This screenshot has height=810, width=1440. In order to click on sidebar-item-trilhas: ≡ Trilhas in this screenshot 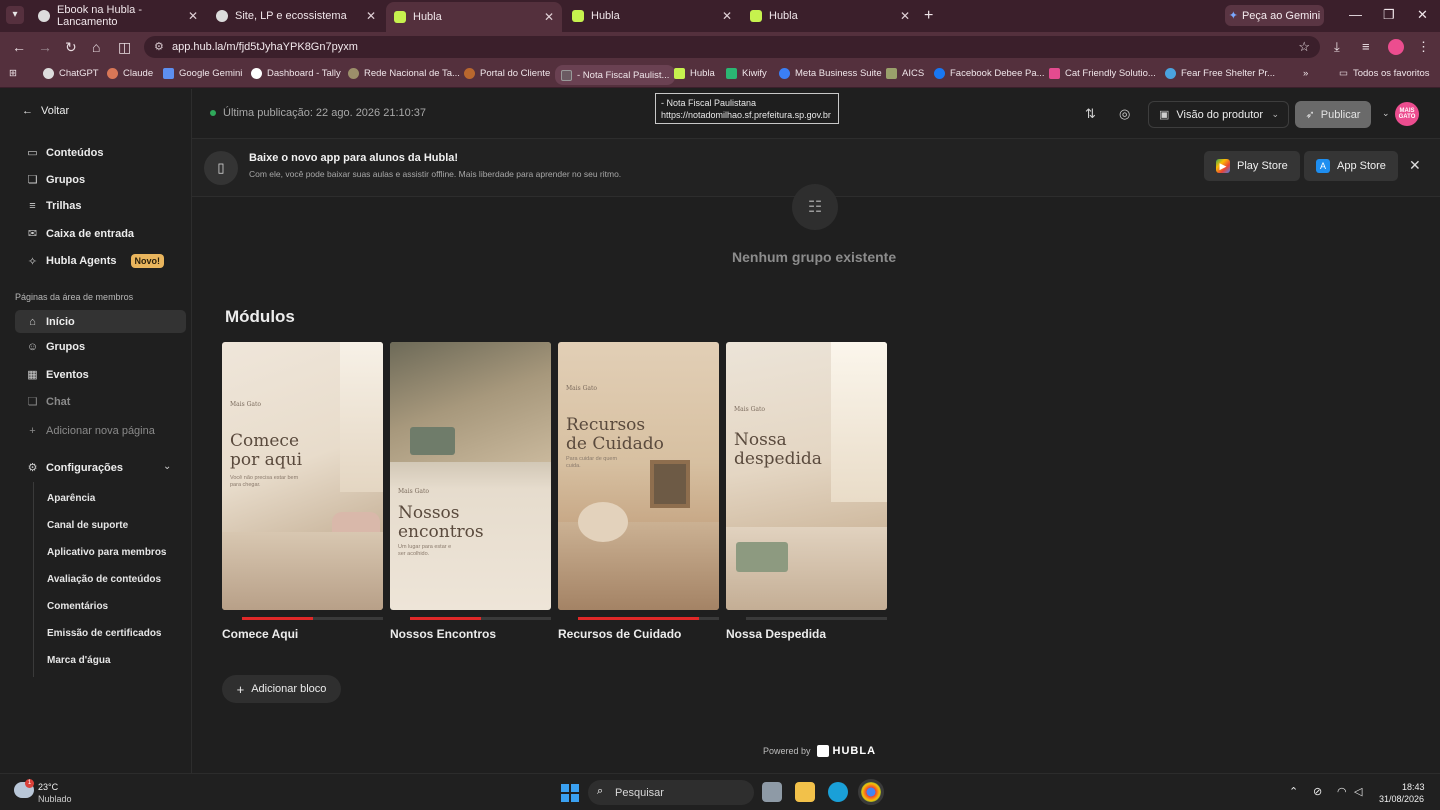, I will do `click(53, 206)`.